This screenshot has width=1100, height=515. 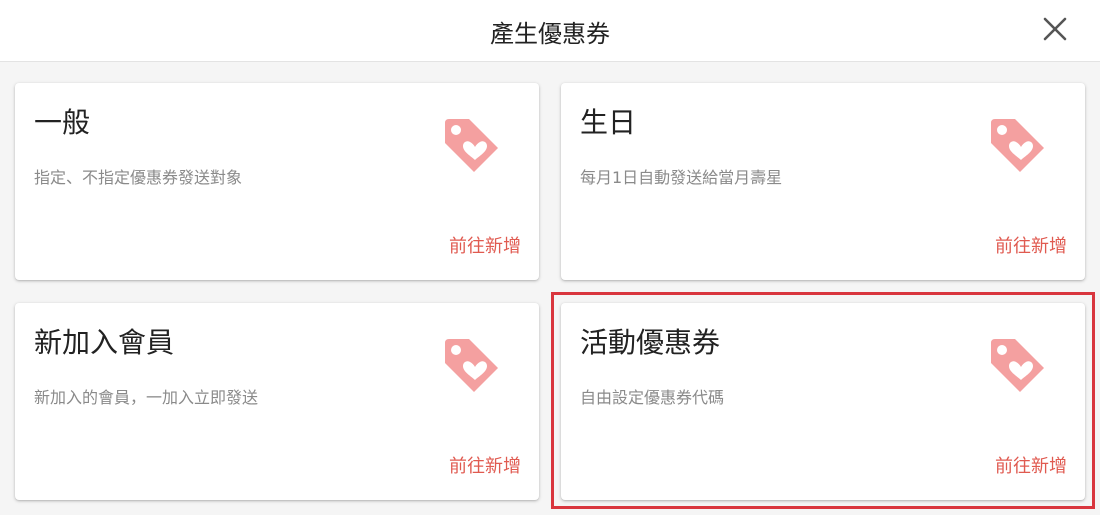 I want to click on card-title: 一般, so click(x=62, y=122).